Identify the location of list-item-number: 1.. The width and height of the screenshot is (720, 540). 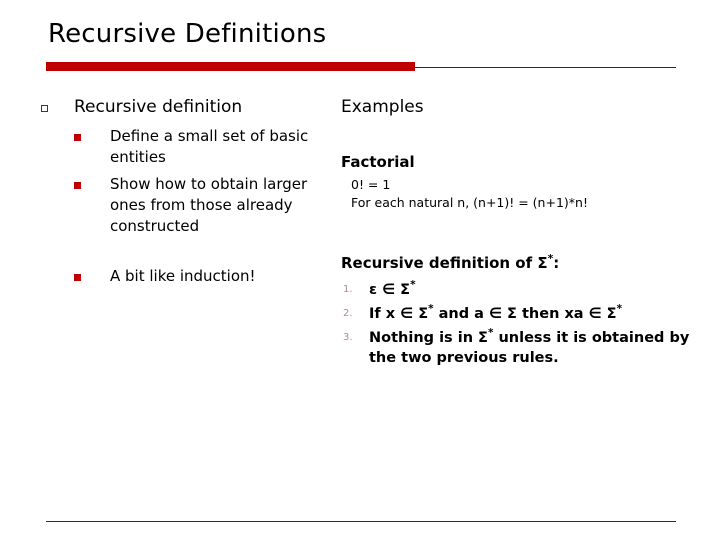
(348, 289).